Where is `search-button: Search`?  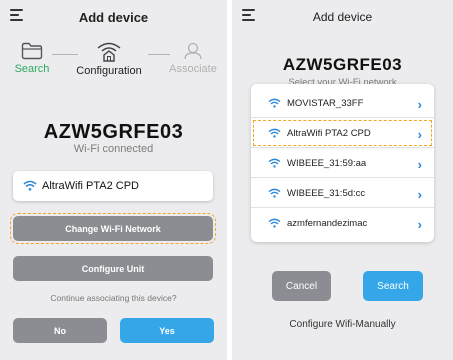 search-button: Search is located at coordinates (393, 286).